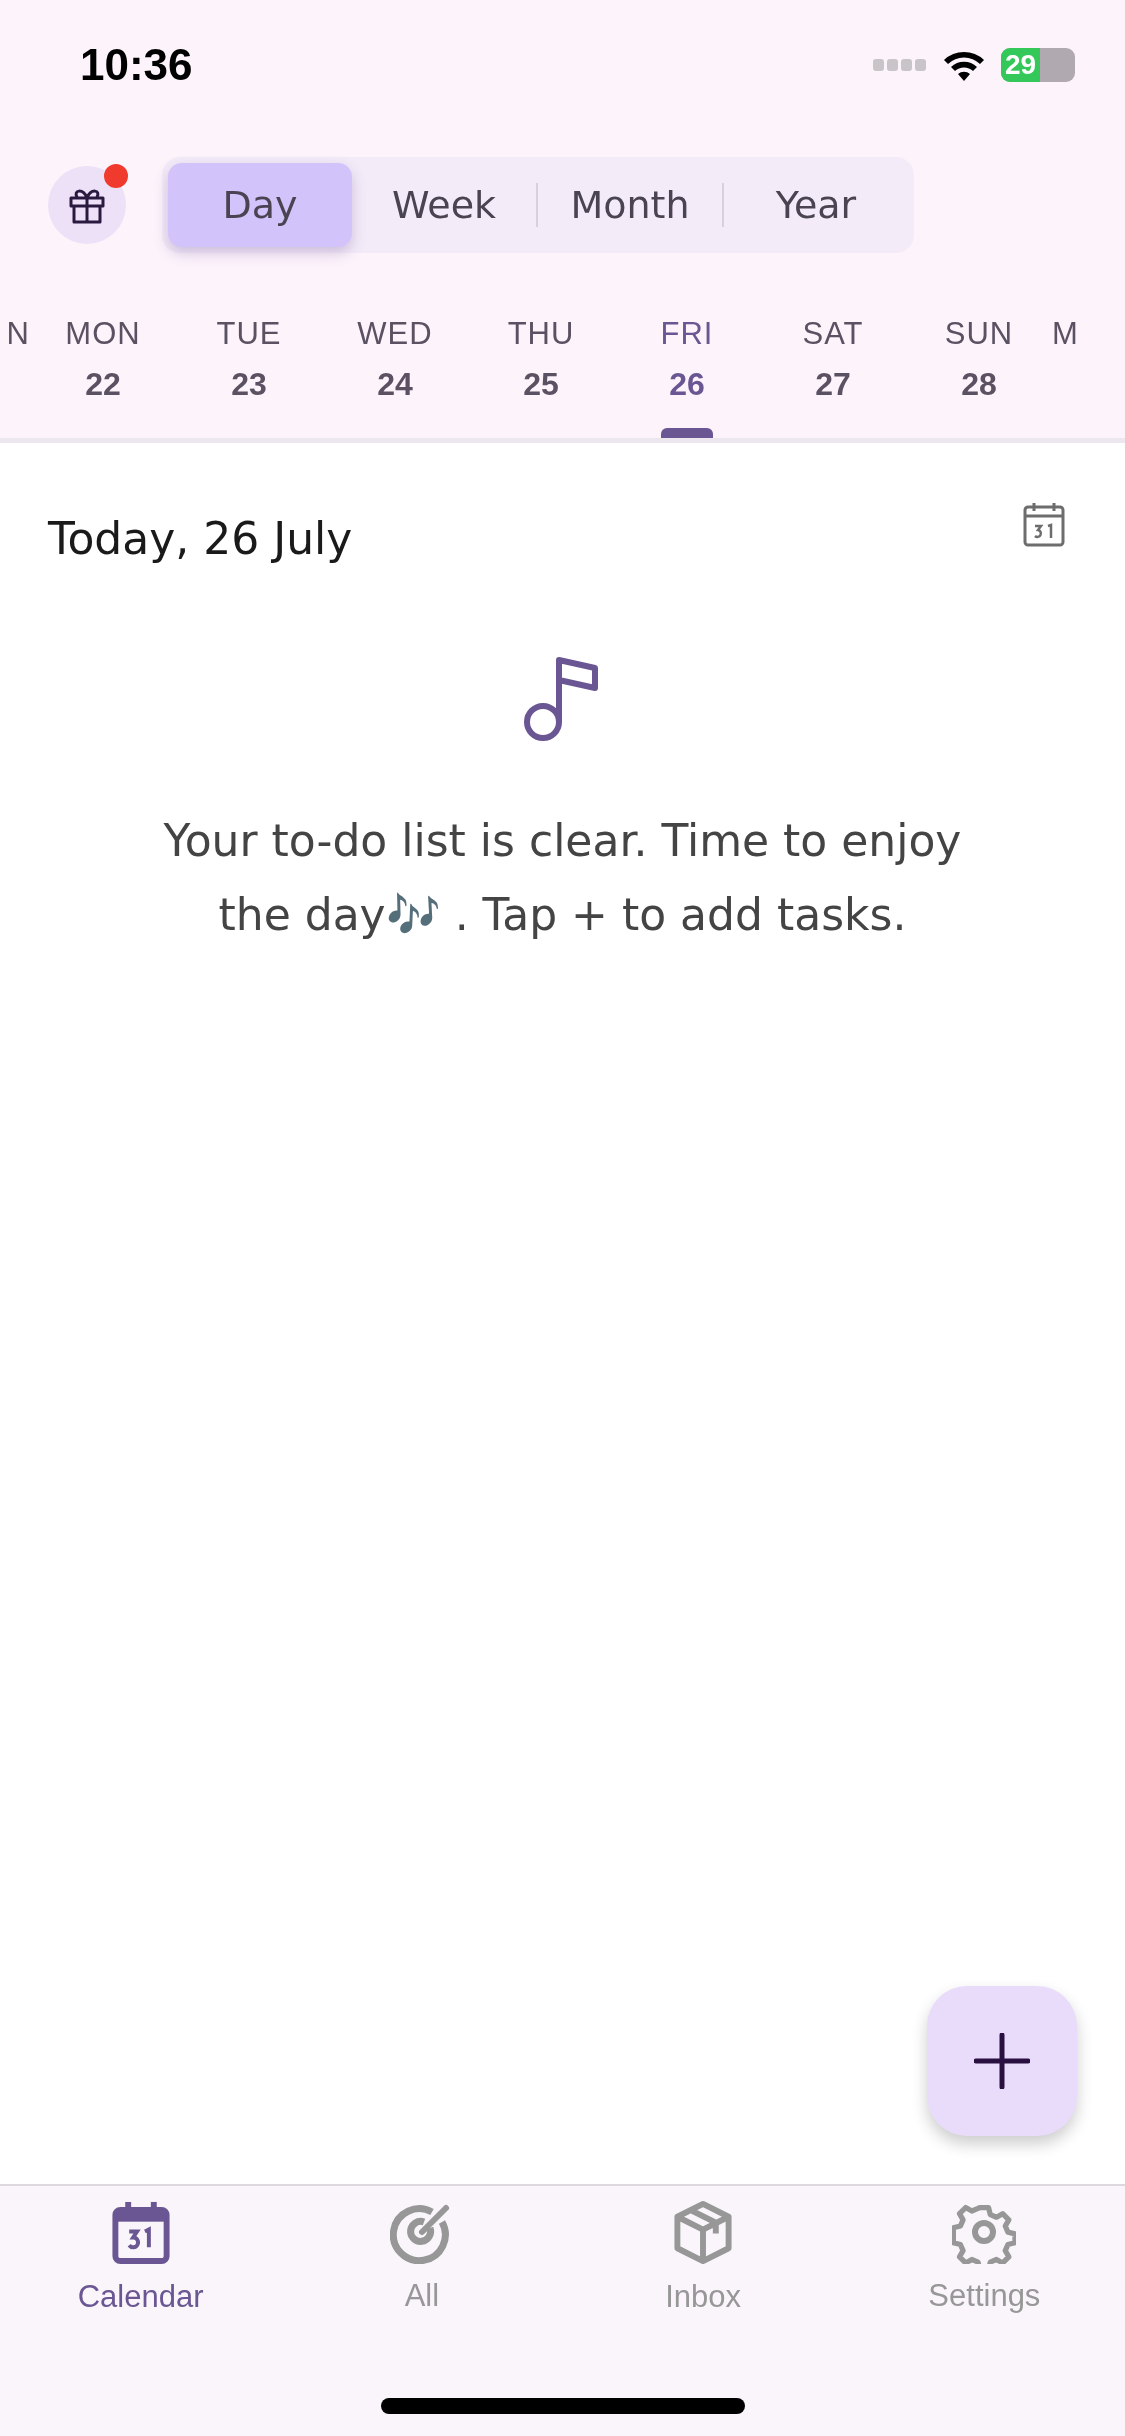  Describe the element at coordinates (395, 359) in the screenshot. I see `day-item: WED 24` at that location.